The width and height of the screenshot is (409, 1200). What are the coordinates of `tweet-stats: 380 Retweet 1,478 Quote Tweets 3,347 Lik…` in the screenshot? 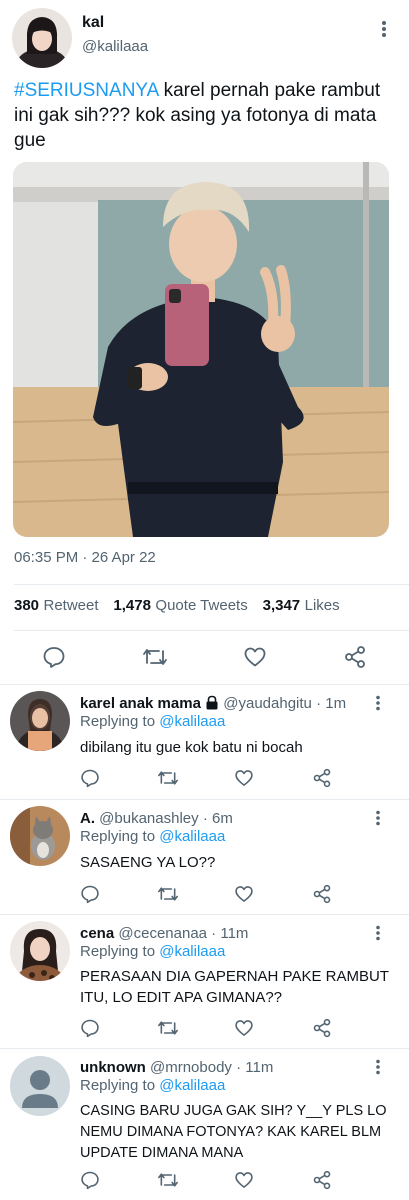 It's located at (177, 606).